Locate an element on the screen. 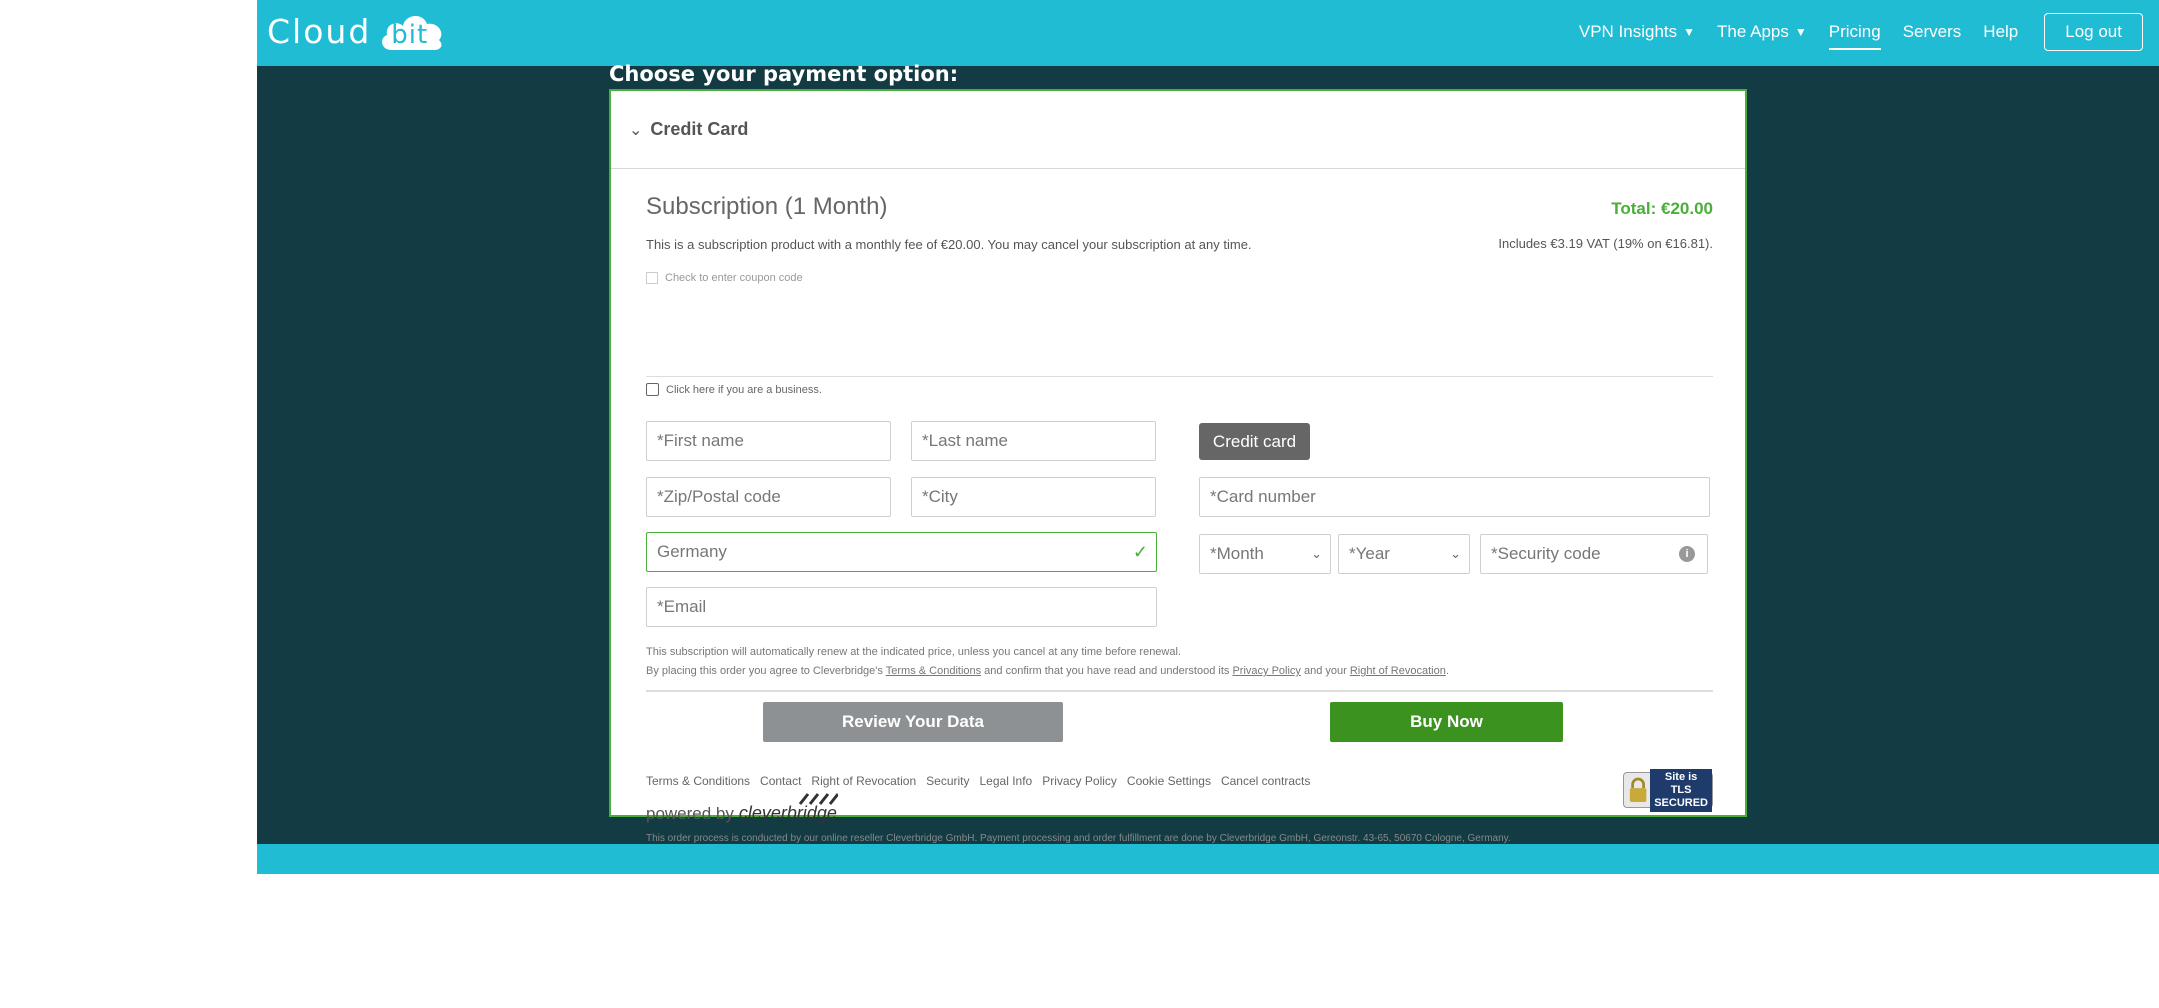 The width and height of the screenshot is (2159, 1008). first-name-field: *First name is located at coordinates (768, 441).